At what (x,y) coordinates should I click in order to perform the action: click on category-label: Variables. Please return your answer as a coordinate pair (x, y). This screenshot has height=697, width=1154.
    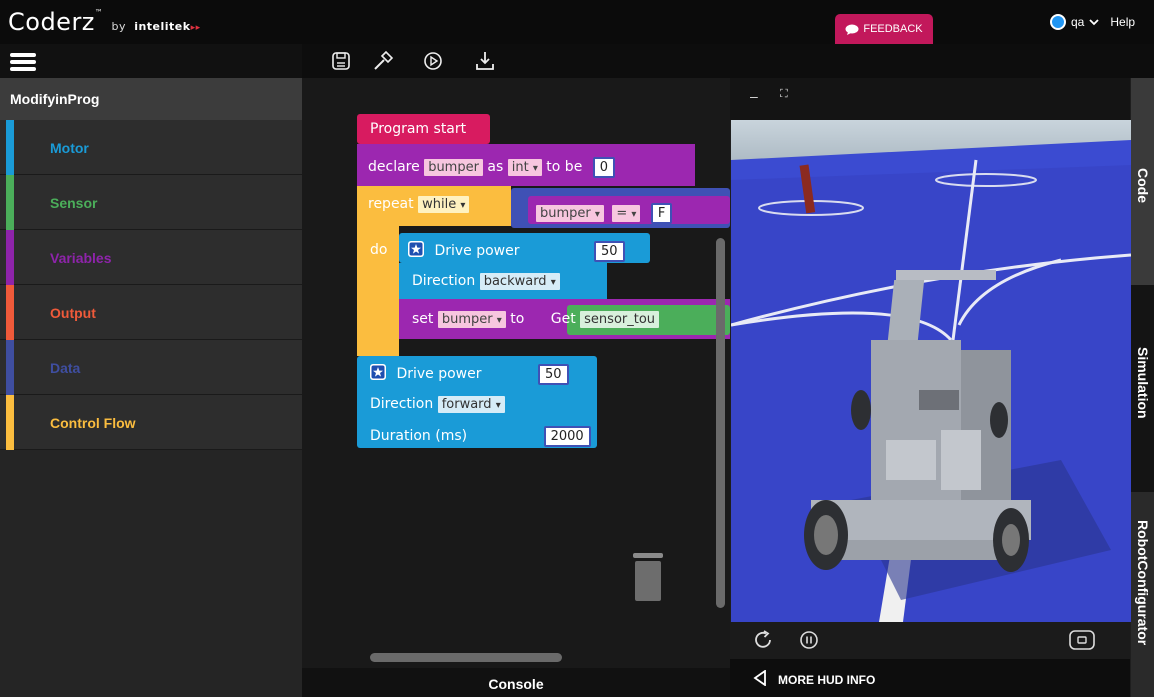
    Looking at the image, I should click on (81, 258).